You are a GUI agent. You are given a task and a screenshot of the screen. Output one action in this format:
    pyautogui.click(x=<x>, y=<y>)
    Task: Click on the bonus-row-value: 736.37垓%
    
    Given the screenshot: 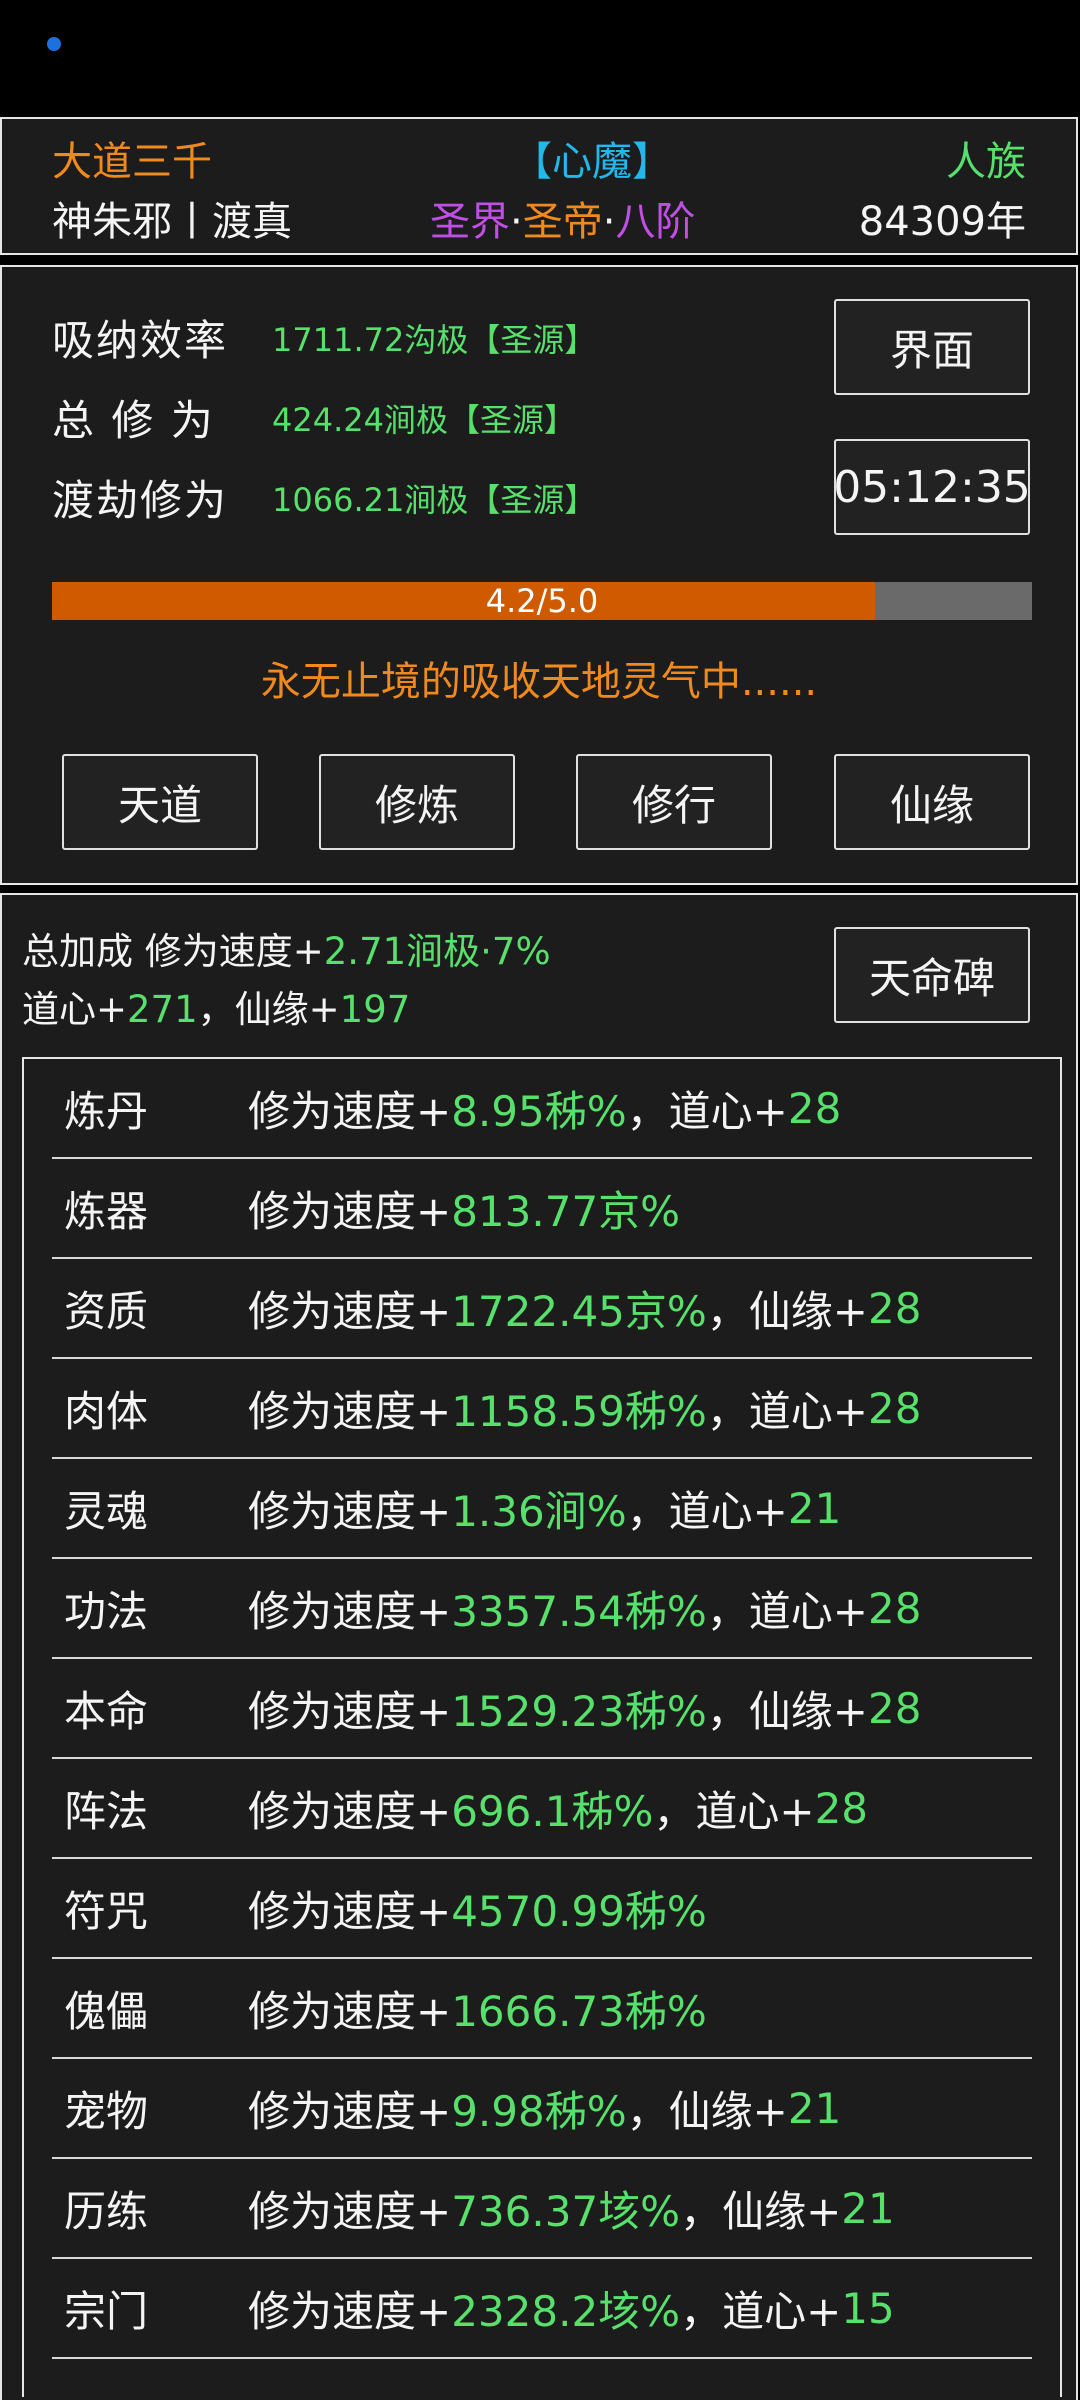 What is the action you would take?
    pyautogui.click(x=566, y=2211)
    